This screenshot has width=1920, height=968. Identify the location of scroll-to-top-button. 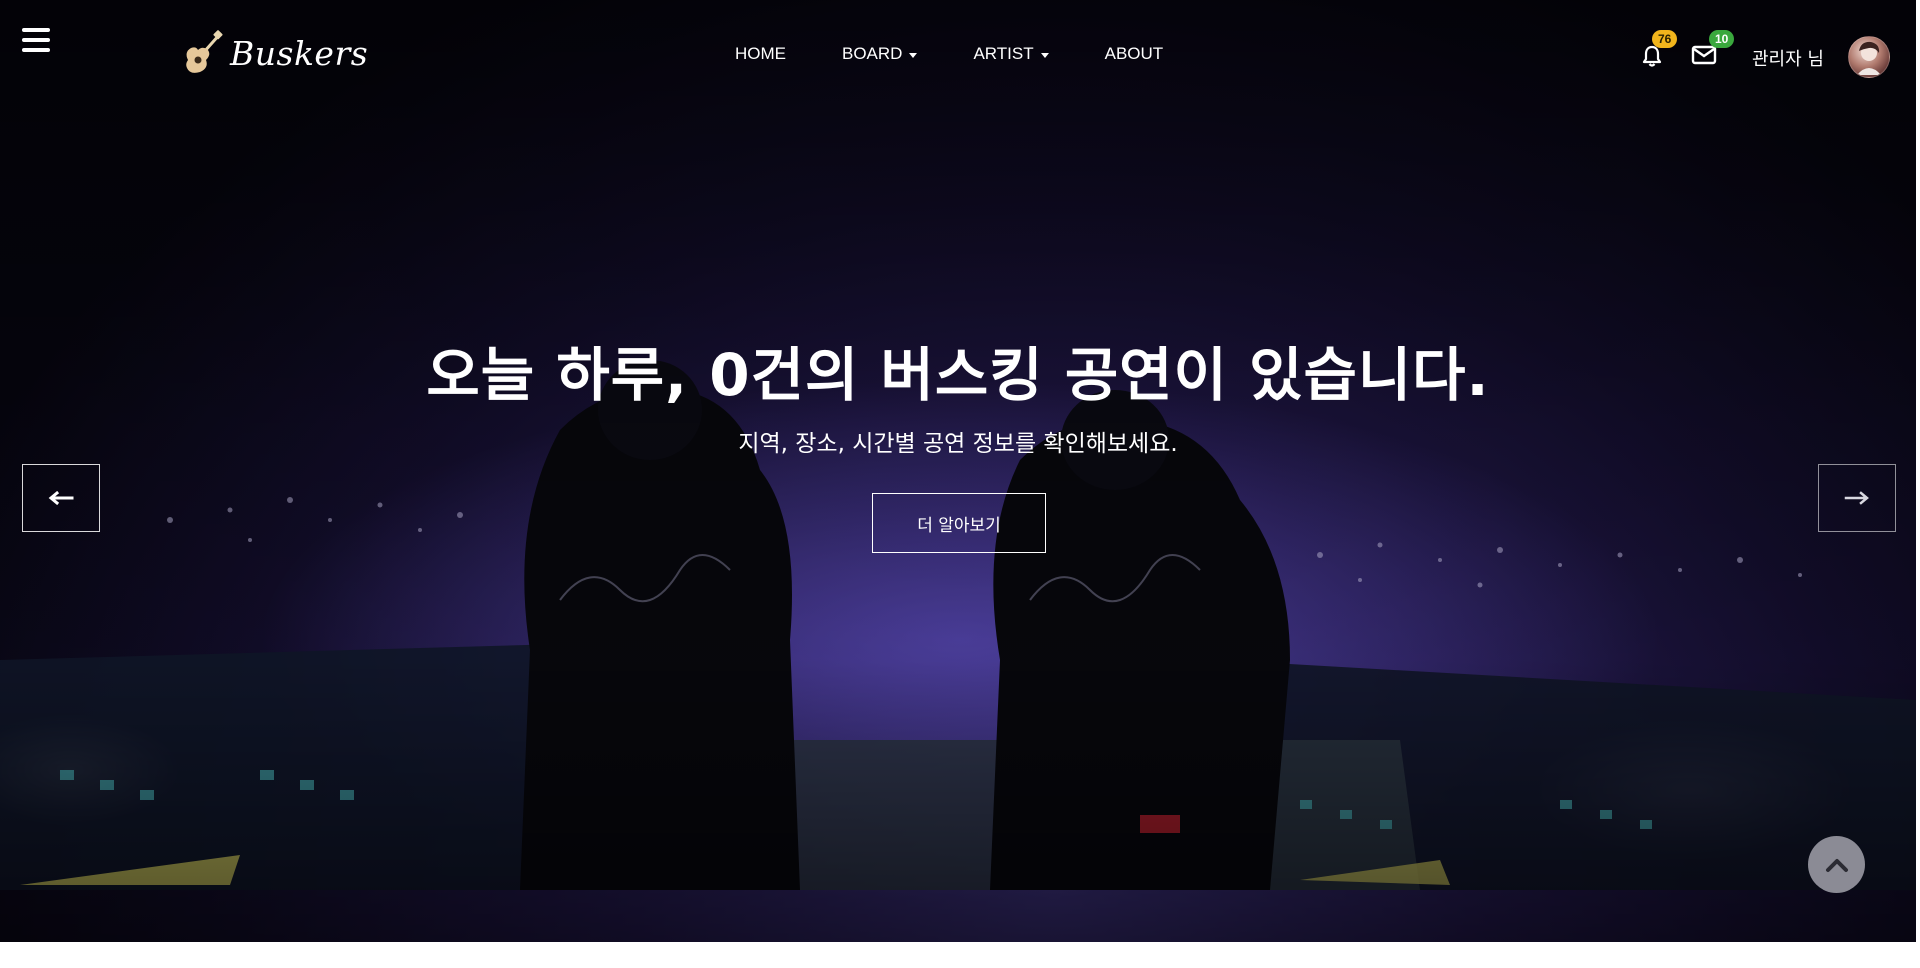
(1836, 864).